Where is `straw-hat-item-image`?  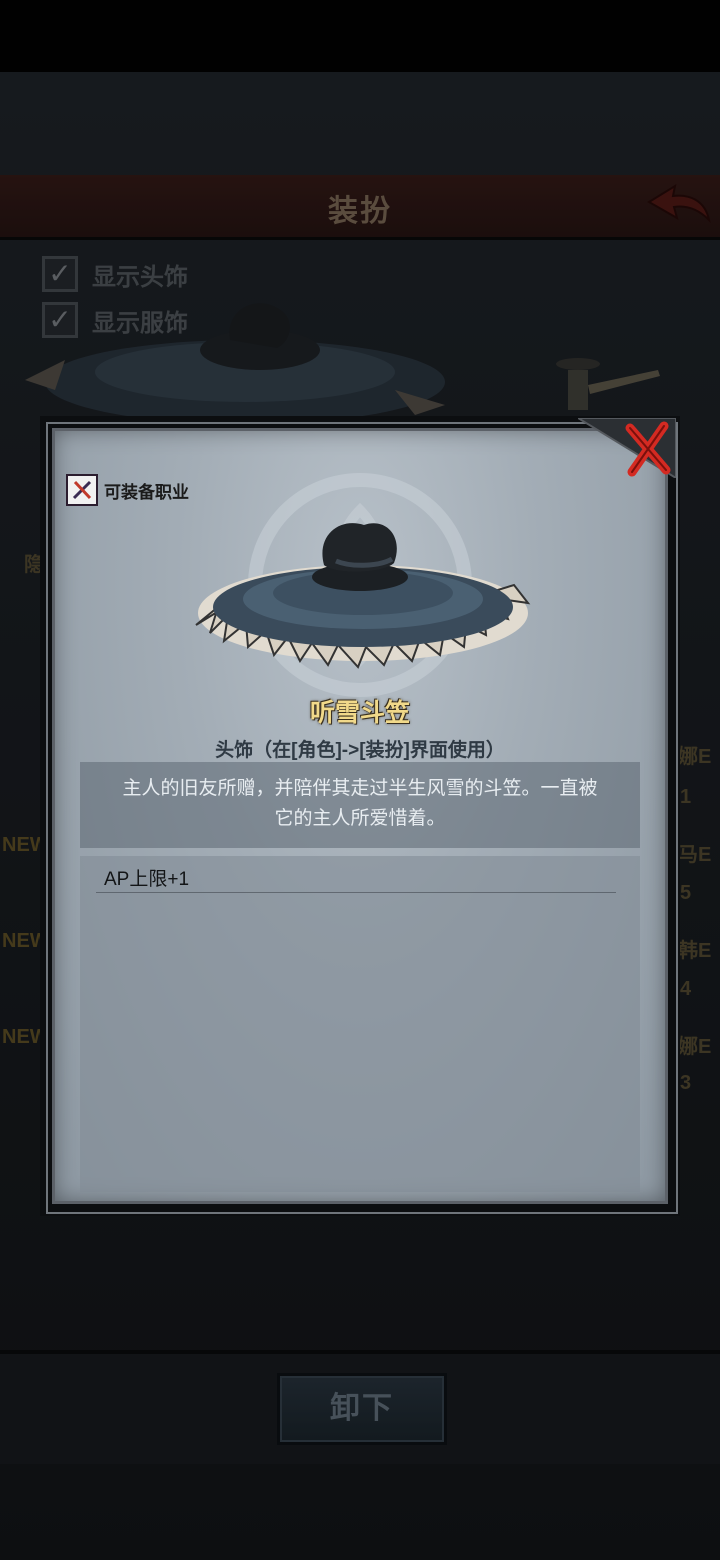
straw-hat-item-image is located at coordinates (363, 596).